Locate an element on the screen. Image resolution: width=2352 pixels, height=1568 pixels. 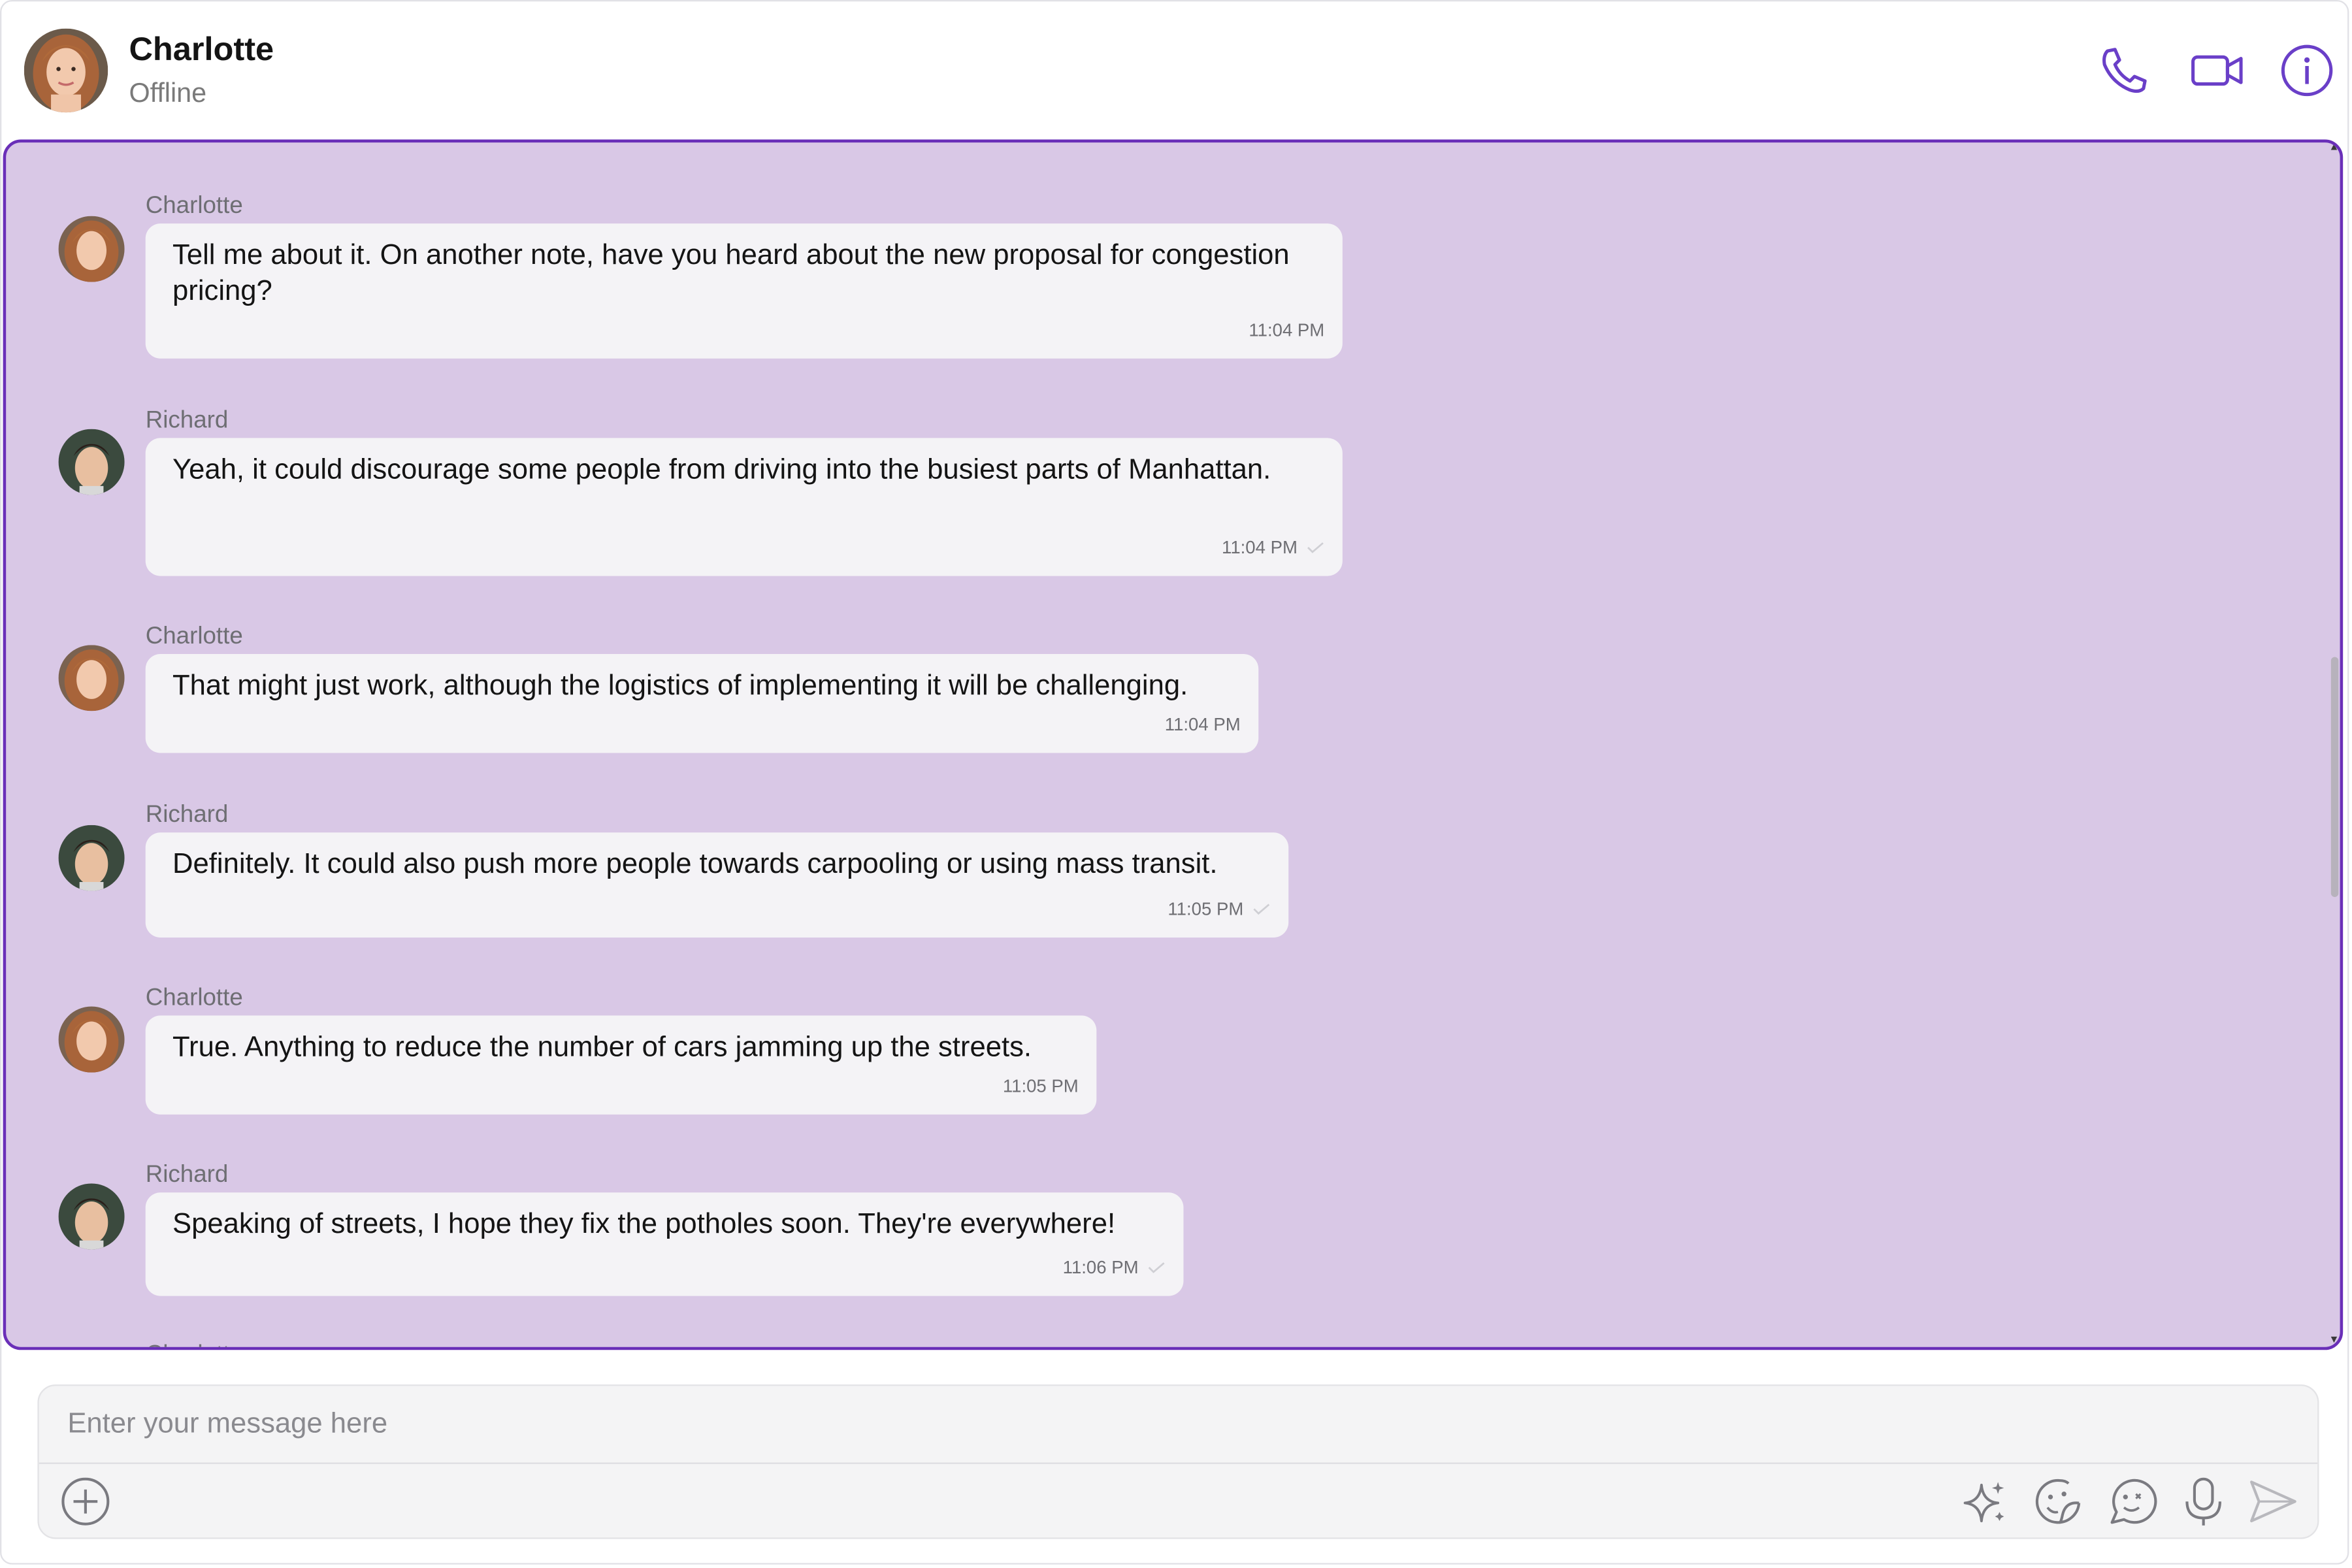
chat-header: Charlotte Offline is located at coordinates (1176, 70).